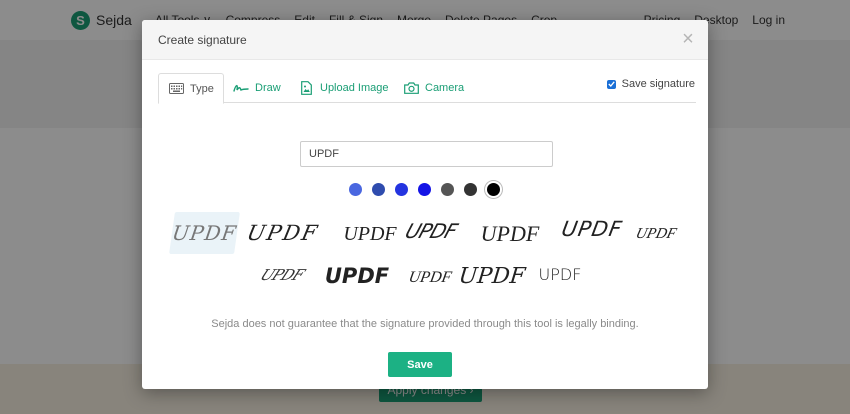 The width and height of the screenshot is (850, 414). Describe the element at coordinates (306, 88) in the screenshot. I see `upload-image-icon` at that location.